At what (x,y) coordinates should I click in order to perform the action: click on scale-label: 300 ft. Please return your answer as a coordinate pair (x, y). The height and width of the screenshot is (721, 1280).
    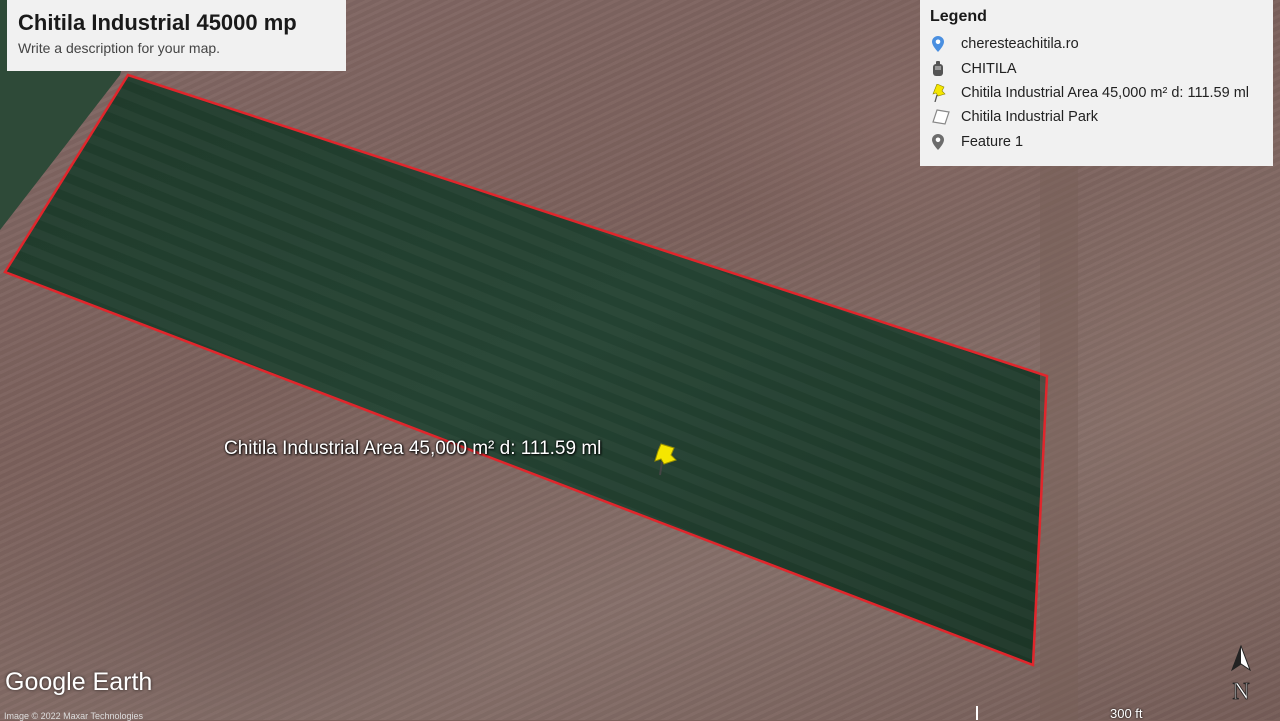
    Looking at the image, I should click on (1126, 713).